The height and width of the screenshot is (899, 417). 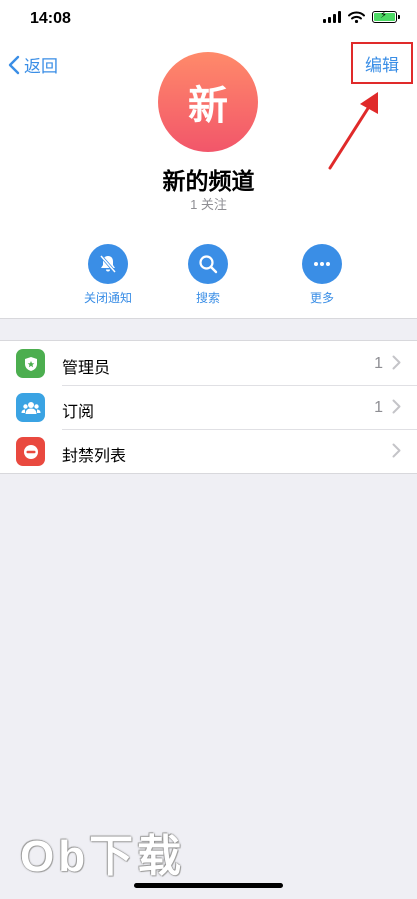 What do you see at coordinates (322, 275) in the screenshot?
I see `more-button: 更多` at bounding box center [322, 275].